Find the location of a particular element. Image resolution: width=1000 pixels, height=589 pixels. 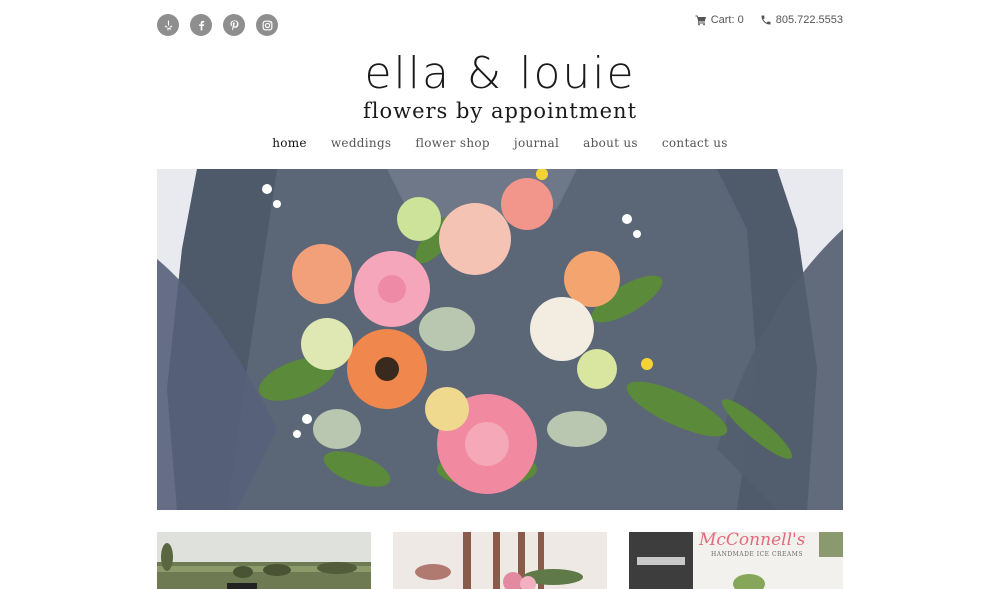

pinterest-icon is located at coordinates (234, 25).